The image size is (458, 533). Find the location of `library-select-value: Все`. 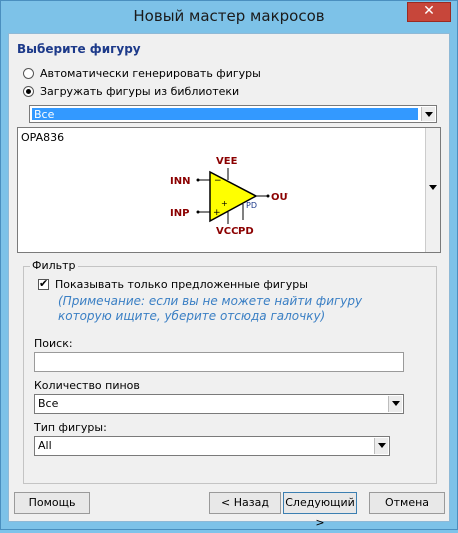

library-select-value: Все is located at coordinates (225, 114).